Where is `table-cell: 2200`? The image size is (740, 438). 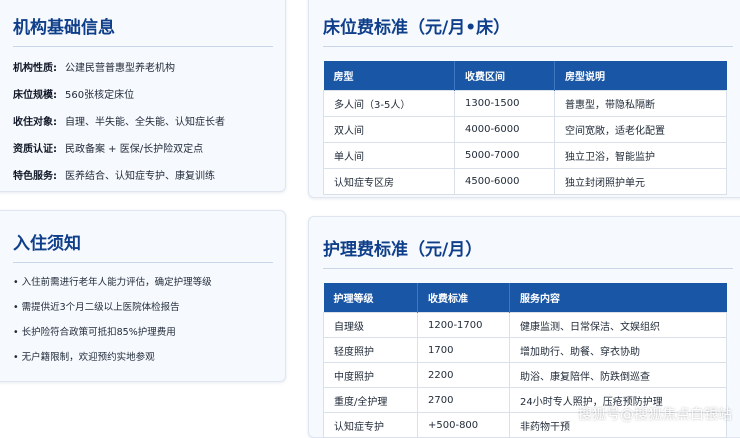
table-cell: 2200 is located at coordinates (463, 375).